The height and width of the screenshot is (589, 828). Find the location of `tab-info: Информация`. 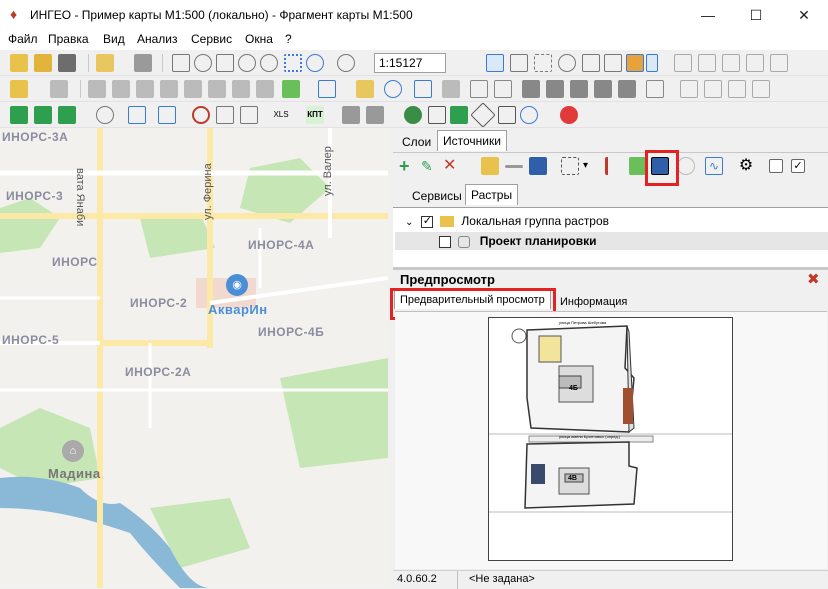

tab-info: Информация is located at coordinates (593, 302).